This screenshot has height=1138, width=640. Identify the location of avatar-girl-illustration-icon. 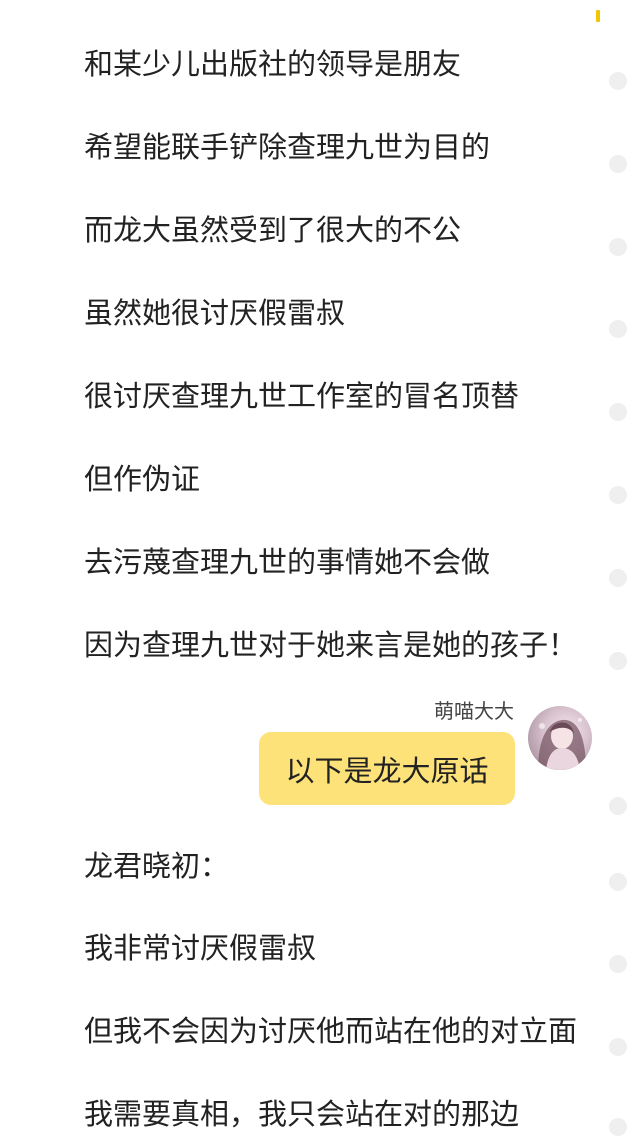
(560, 738).